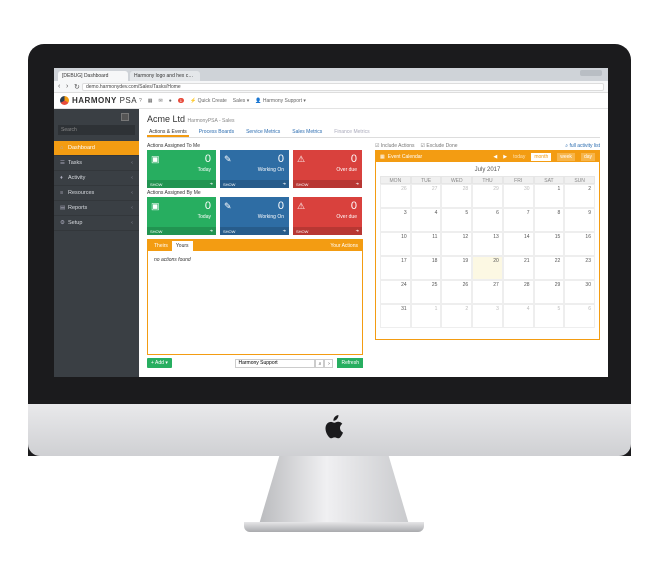 This screenshot has height=576, width=669. Describe the element at coordinates (96, 130) in the screenshot. I see `sidebar-search-input: Search` at that location.